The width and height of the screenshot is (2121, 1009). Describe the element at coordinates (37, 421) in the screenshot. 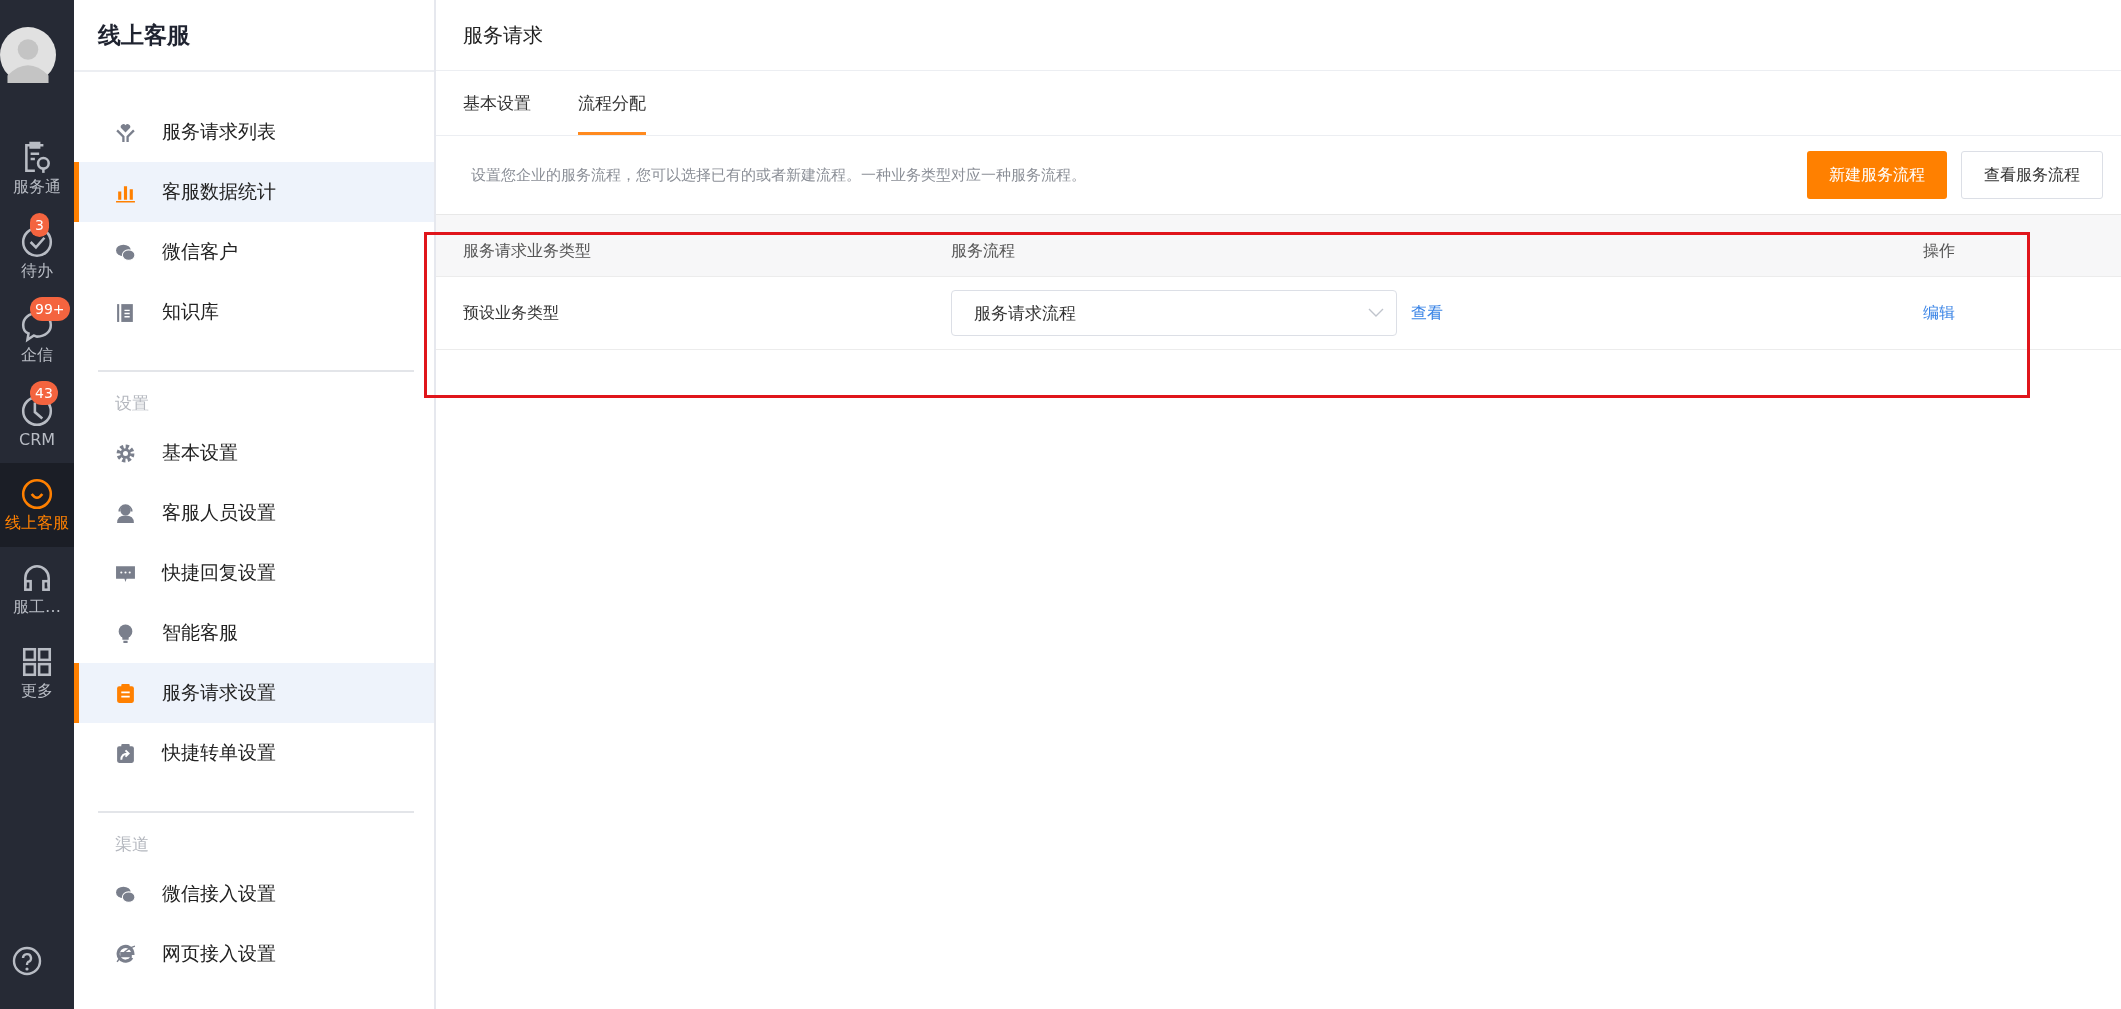

I see `rail-item: 43 CRM` at that location.